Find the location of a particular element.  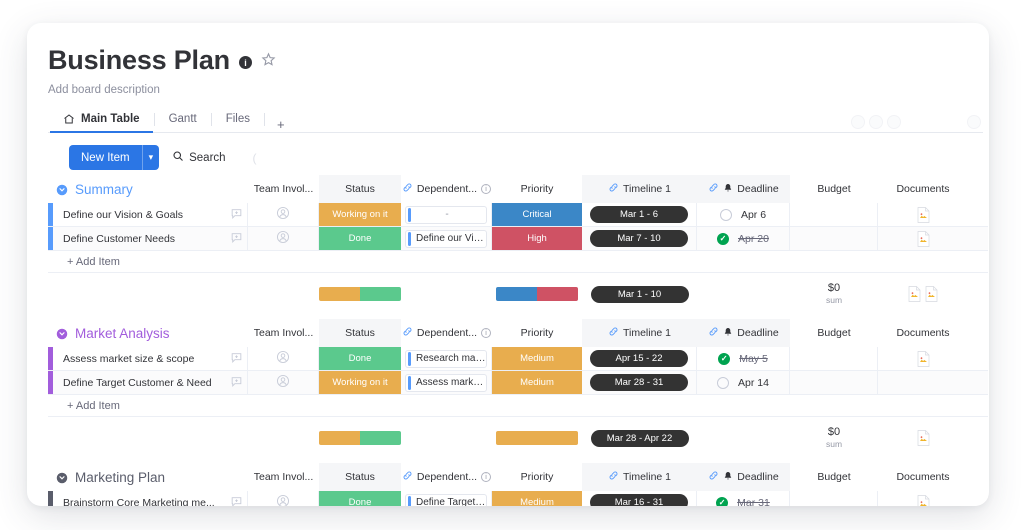

column-header: Timeline 1 is located at coordinates (639, 333).